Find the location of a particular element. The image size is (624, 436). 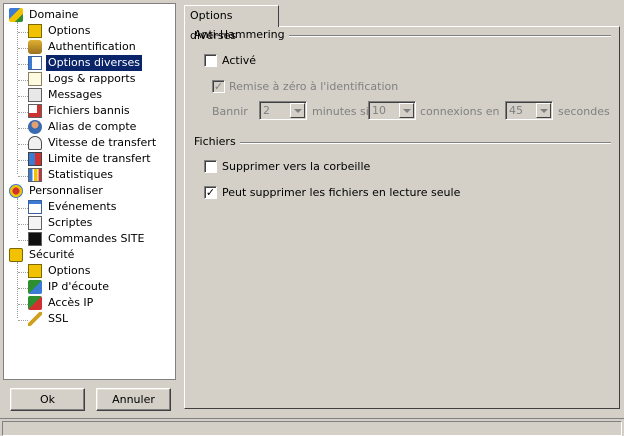

domain-icon is located at coordinates (16, 15).